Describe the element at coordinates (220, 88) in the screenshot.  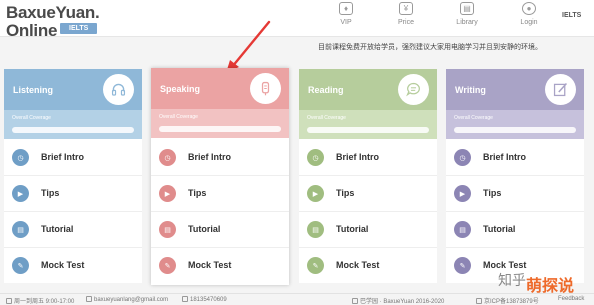
I see `card-header: Speaking` at that location.